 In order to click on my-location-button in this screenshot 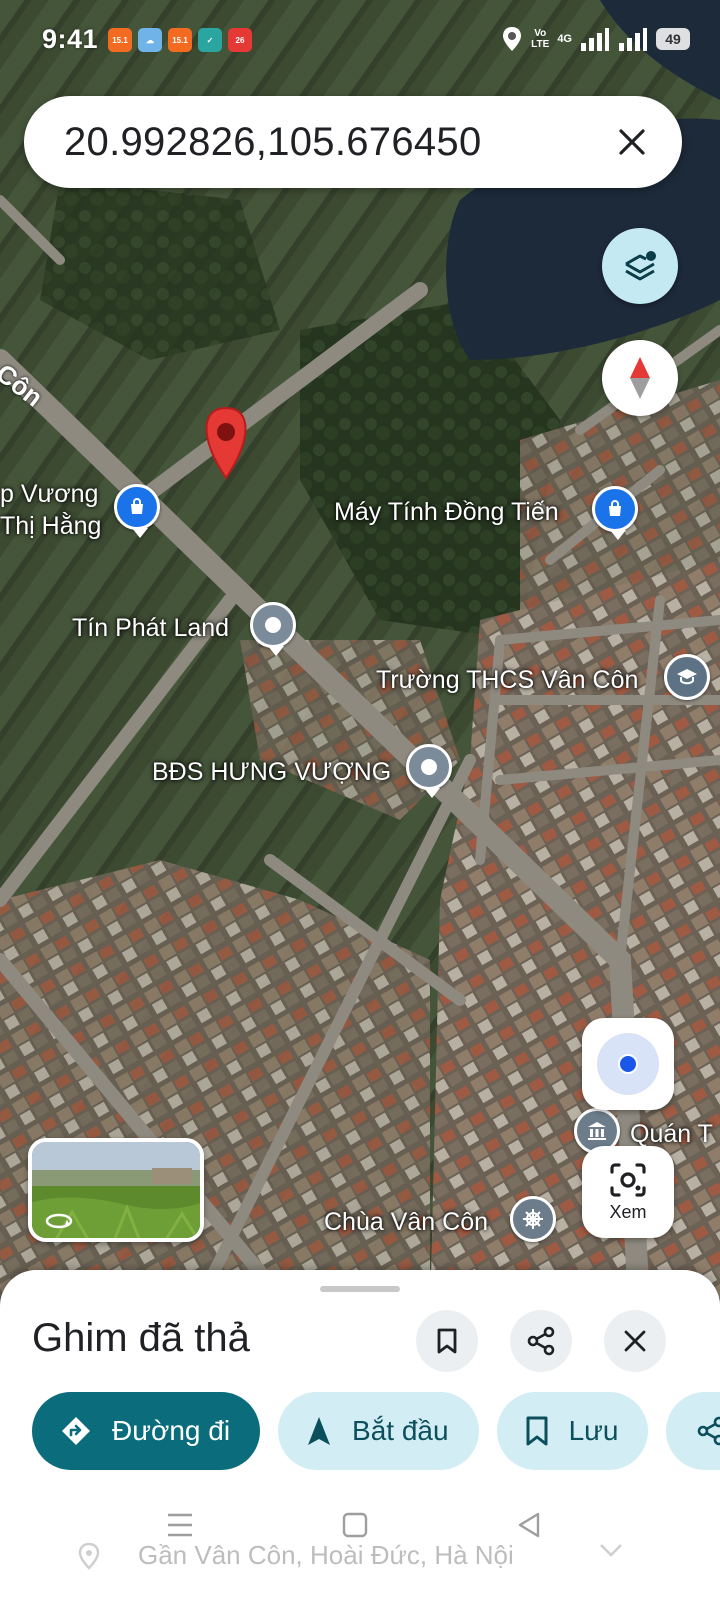, I will do `click(628, 1064)`.